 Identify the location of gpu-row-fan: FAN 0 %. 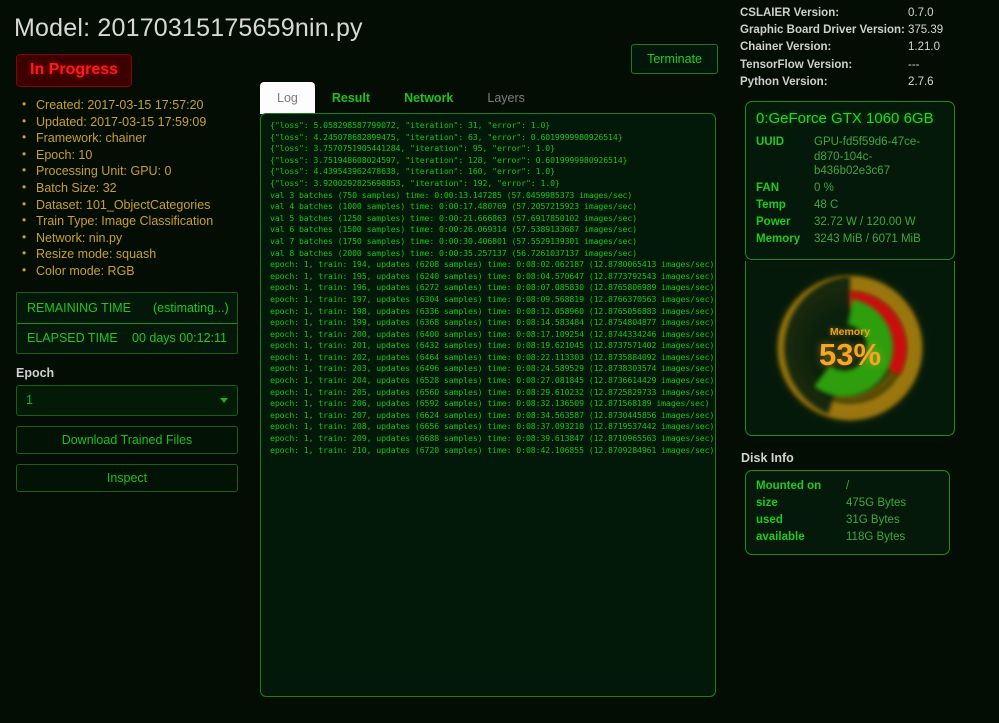
(850, 188).